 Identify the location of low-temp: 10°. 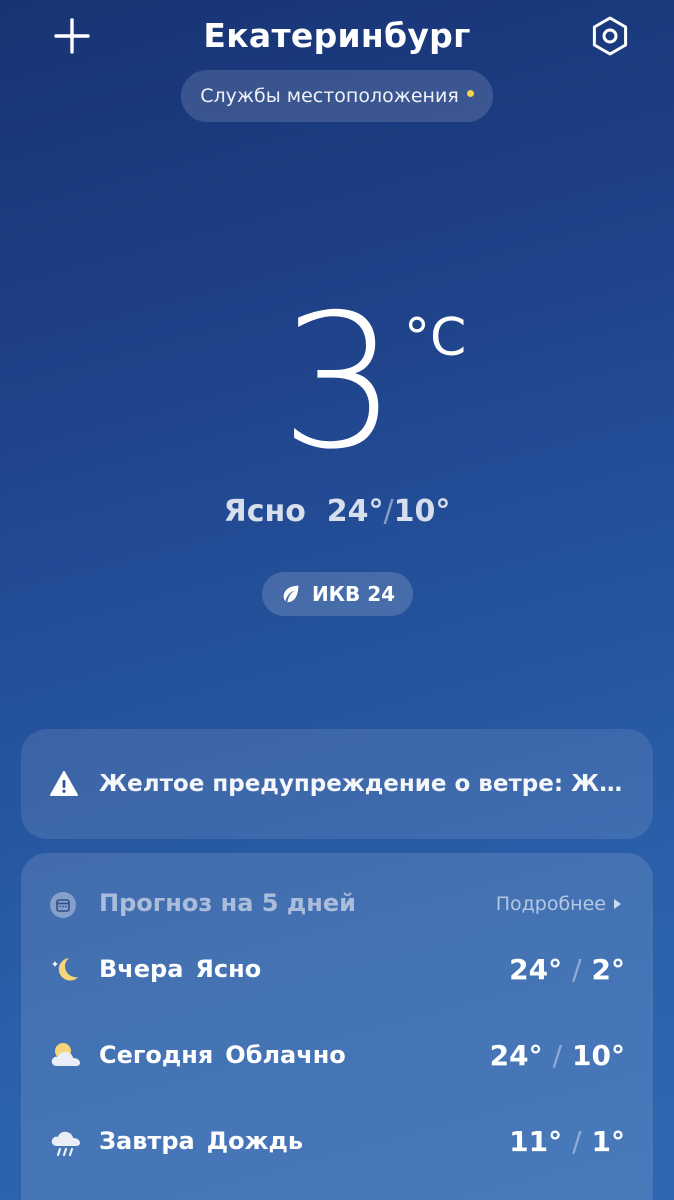
(422, 511).